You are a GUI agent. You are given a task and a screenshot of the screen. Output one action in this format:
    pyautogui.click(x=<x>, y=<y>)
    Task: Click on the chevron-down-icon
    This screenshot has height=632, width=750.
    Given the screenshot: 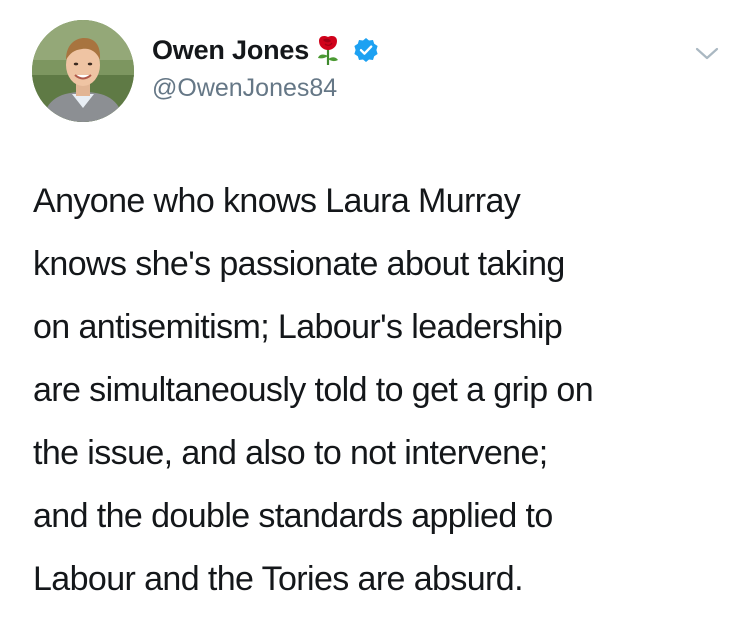 What is the action you would take?
    pyautogui.click(x=707, y=53)
    